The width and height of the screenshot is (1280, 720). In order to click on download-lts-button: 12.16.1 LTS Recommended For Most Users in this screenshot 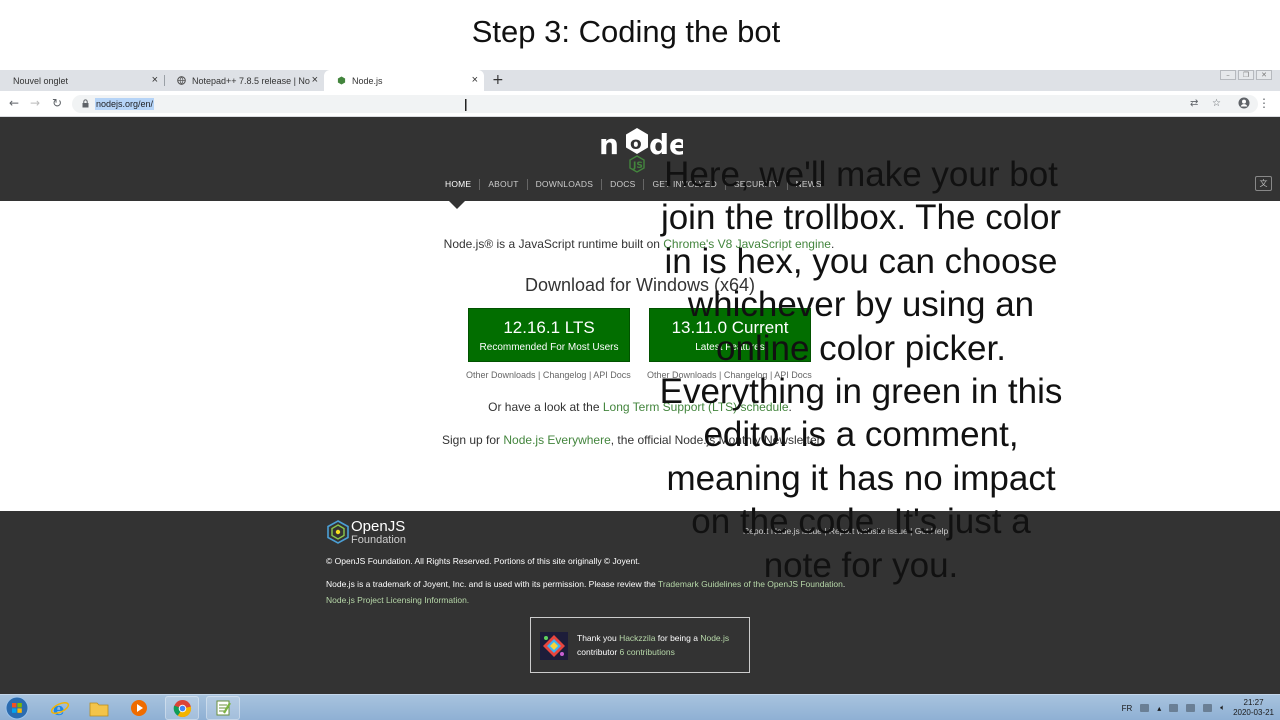, I will do `click(549, 335)`.